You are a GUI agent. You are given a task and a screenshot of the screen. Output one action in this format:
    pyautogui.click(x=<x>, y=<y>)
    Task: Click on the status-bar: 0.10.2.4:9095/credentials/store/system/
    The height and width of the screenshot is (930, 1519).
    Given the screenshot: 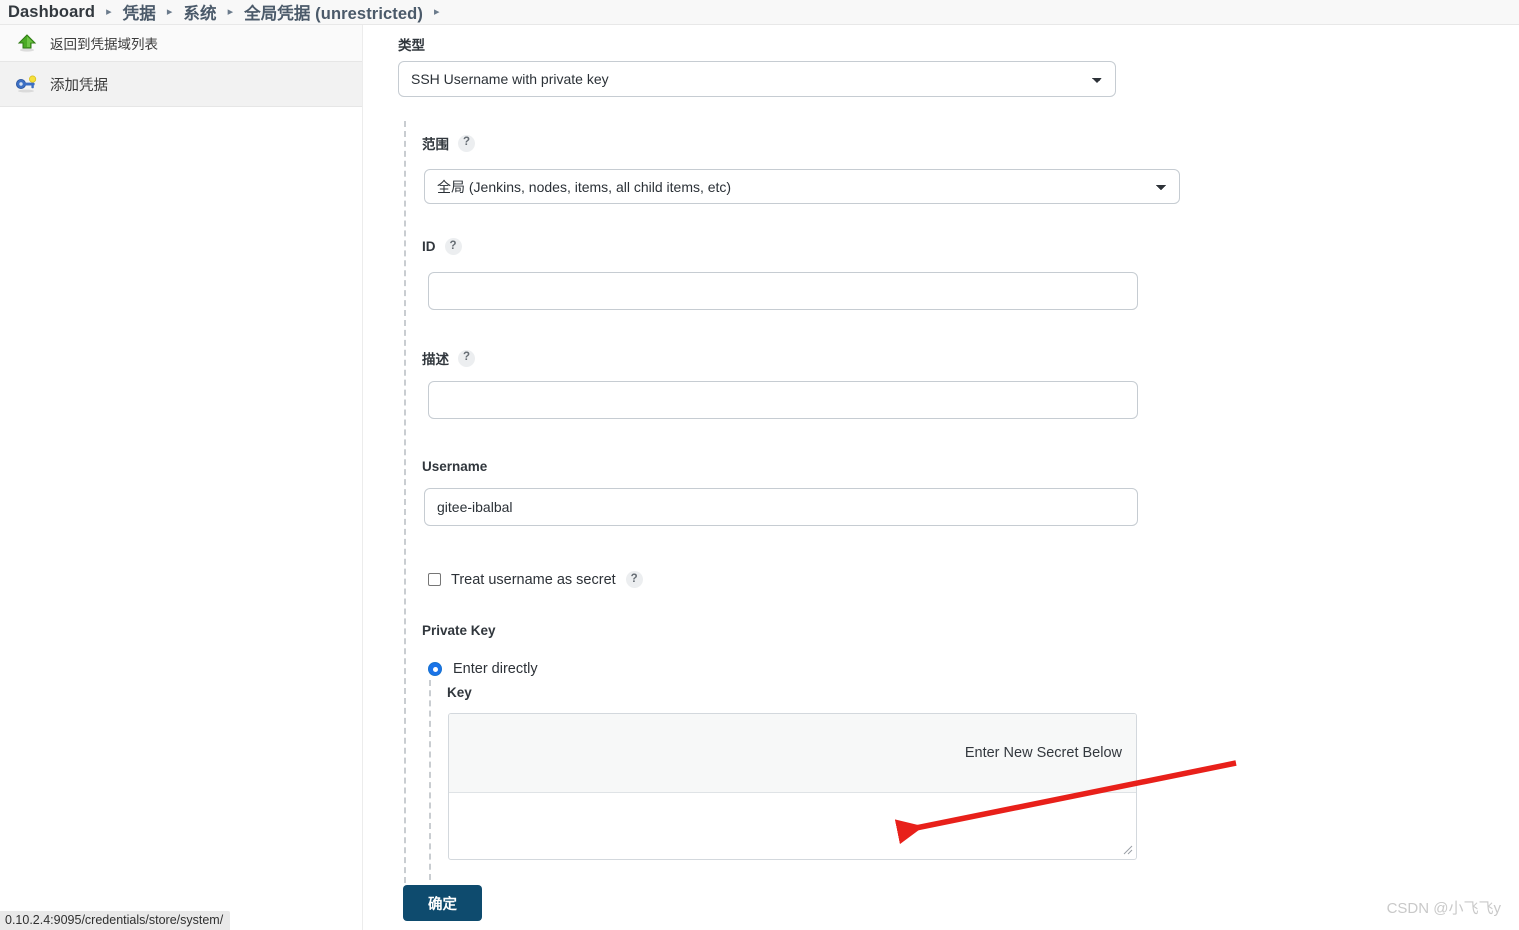 What is the action you would take?
    pyautogui.click(x=115, y=920)
    